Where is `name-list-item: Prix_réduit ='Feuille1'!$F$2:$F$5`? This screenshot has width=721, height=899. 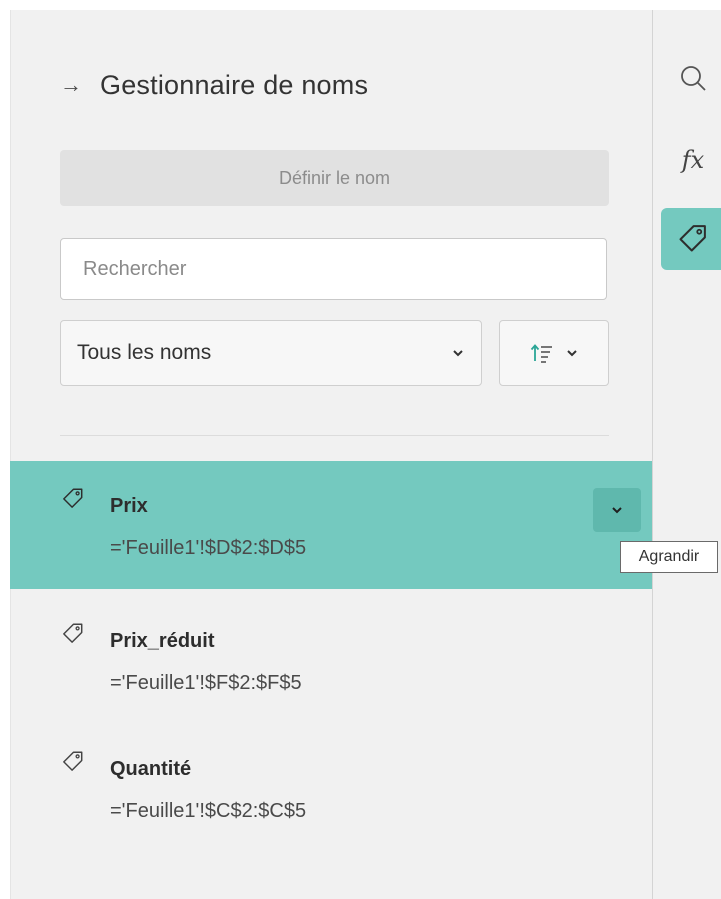 name-list-item: Prix_réduit ='Feuille1'!$F$2:$F$5 is located at coordinates (331, 660).